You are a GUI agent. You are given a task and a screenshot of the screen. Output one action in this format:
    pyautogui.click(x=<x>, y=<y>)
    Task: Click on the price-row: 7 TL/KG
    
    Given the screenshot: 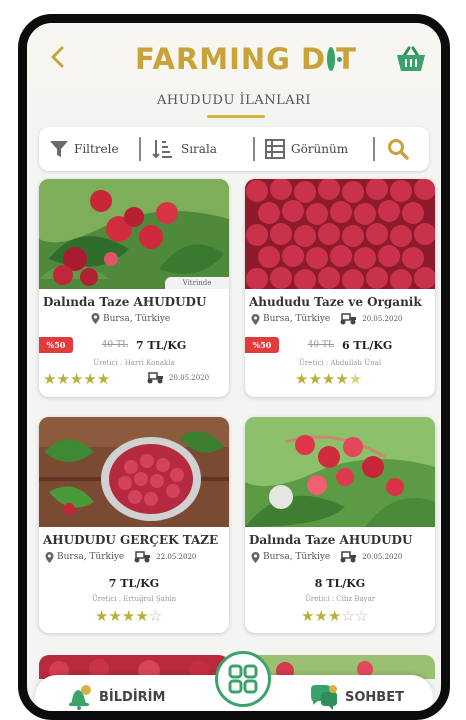 What is the action you would take?
    pyautogui.click(x=134, y=583)
    